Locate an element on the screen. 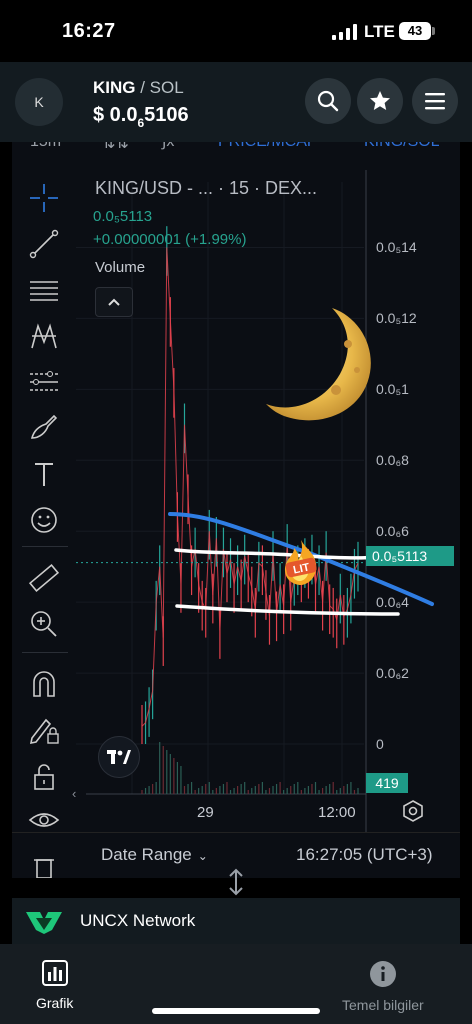 The height and width of the screenshot is (1024, 472). y-tick-label: 0.0₆6 is located at coordinates (392, 531).